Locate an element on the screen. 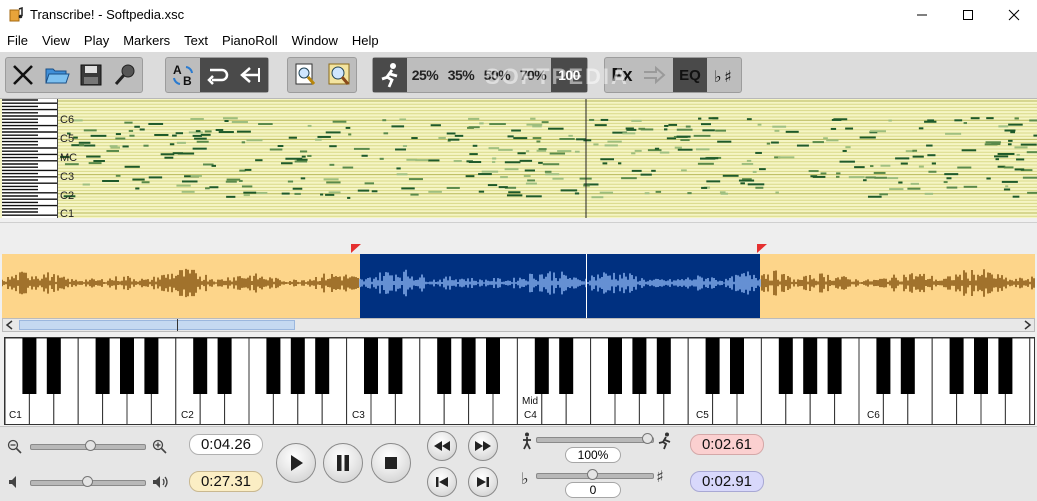  rewind-button is located at coordinates (442, 446).